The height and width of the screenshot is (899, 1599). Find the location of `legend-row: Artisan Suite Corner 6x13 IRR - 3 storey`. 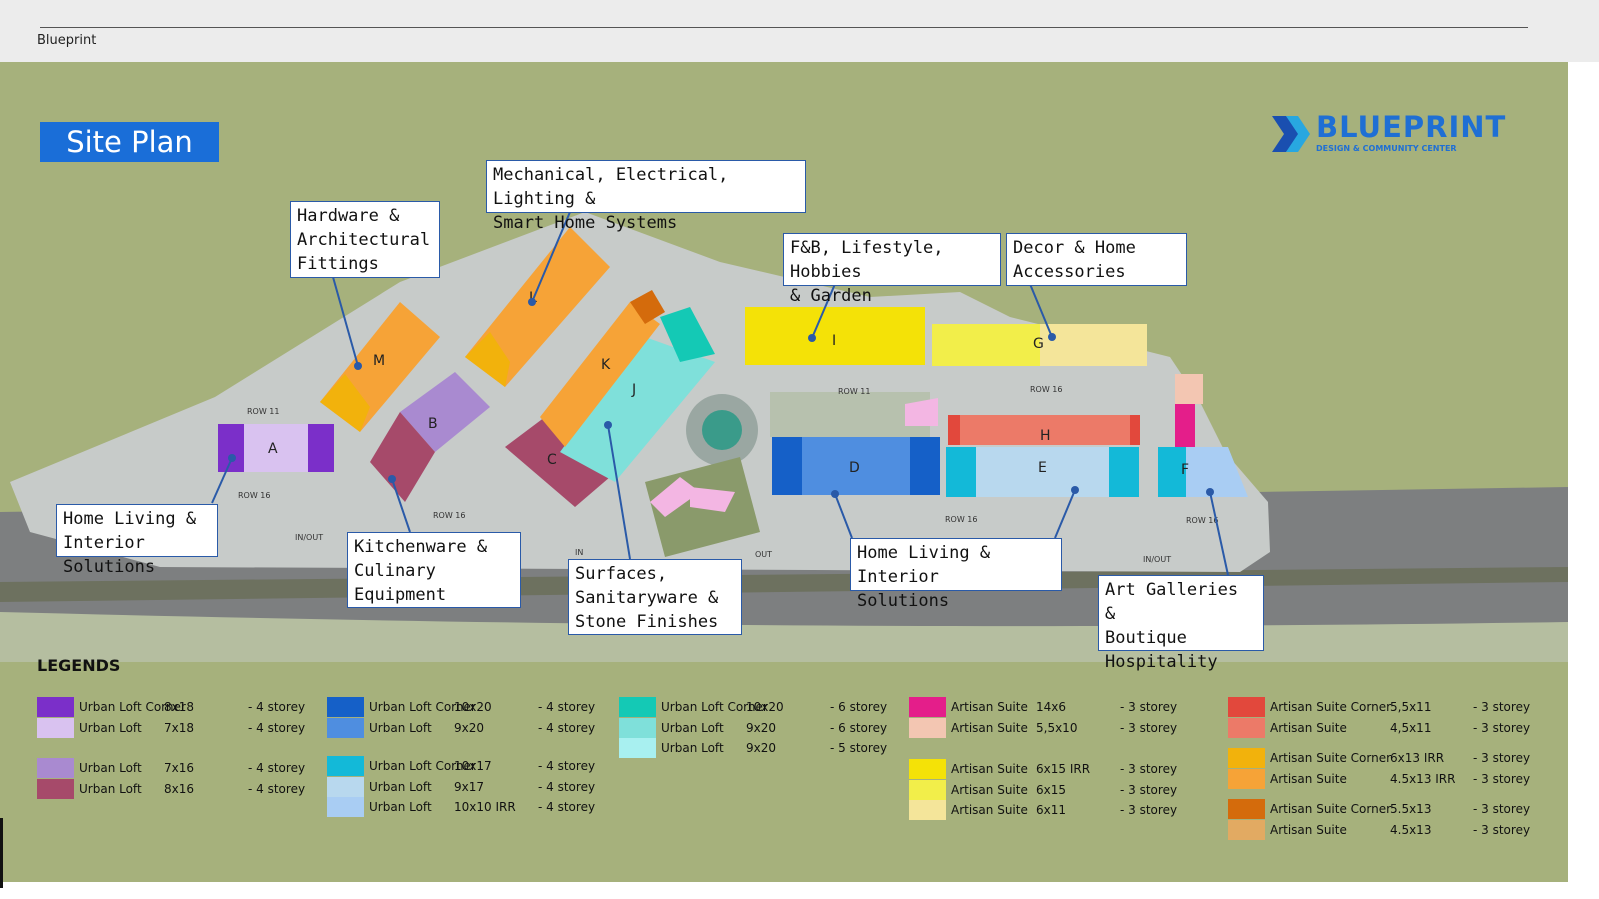

legend-row: Artisan Suite Corner 6x13 IRR - 3 storey is located at coordinates (1379, 758).